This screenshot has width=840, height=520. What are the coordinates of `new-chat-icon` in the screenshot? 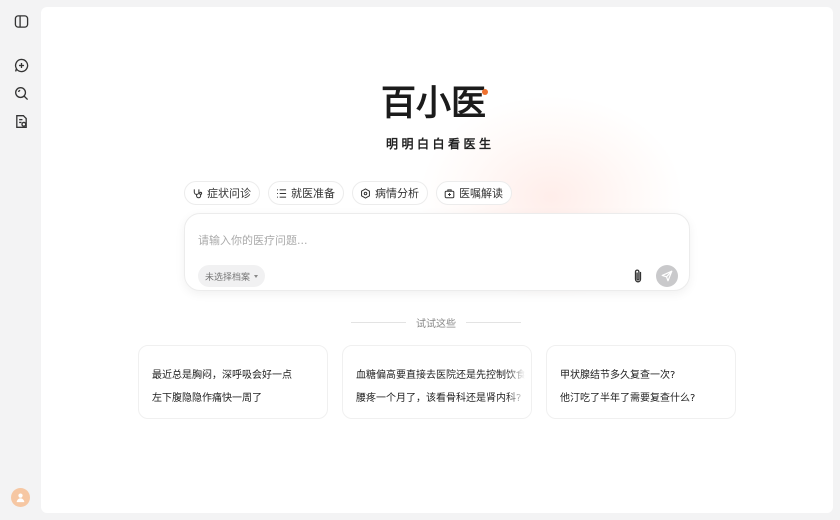 It's located at (21, 65).